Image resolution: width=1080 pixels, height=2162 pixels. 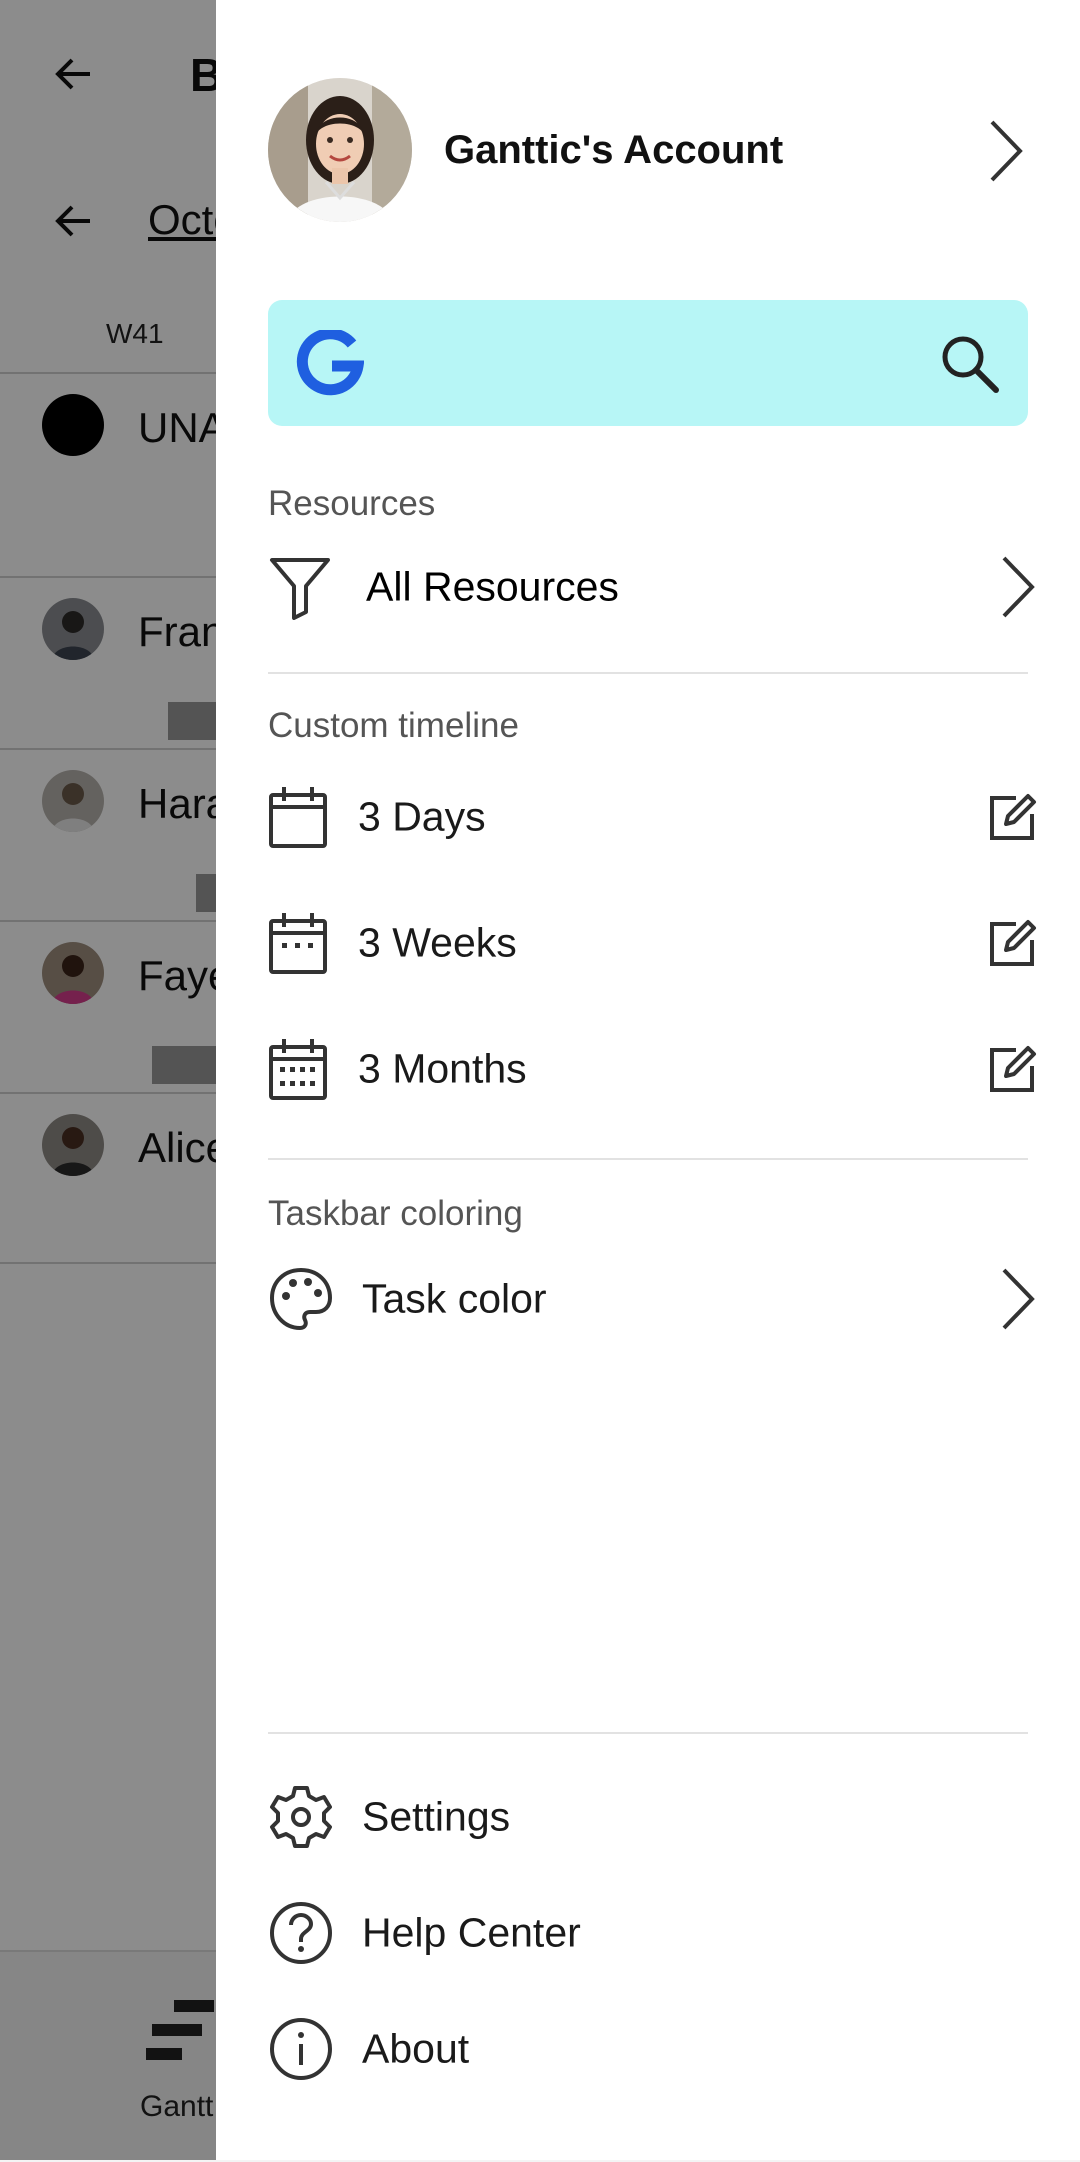 I want to click on timeline-3-months-item: 3 Months, so click(x=653, y=1069).